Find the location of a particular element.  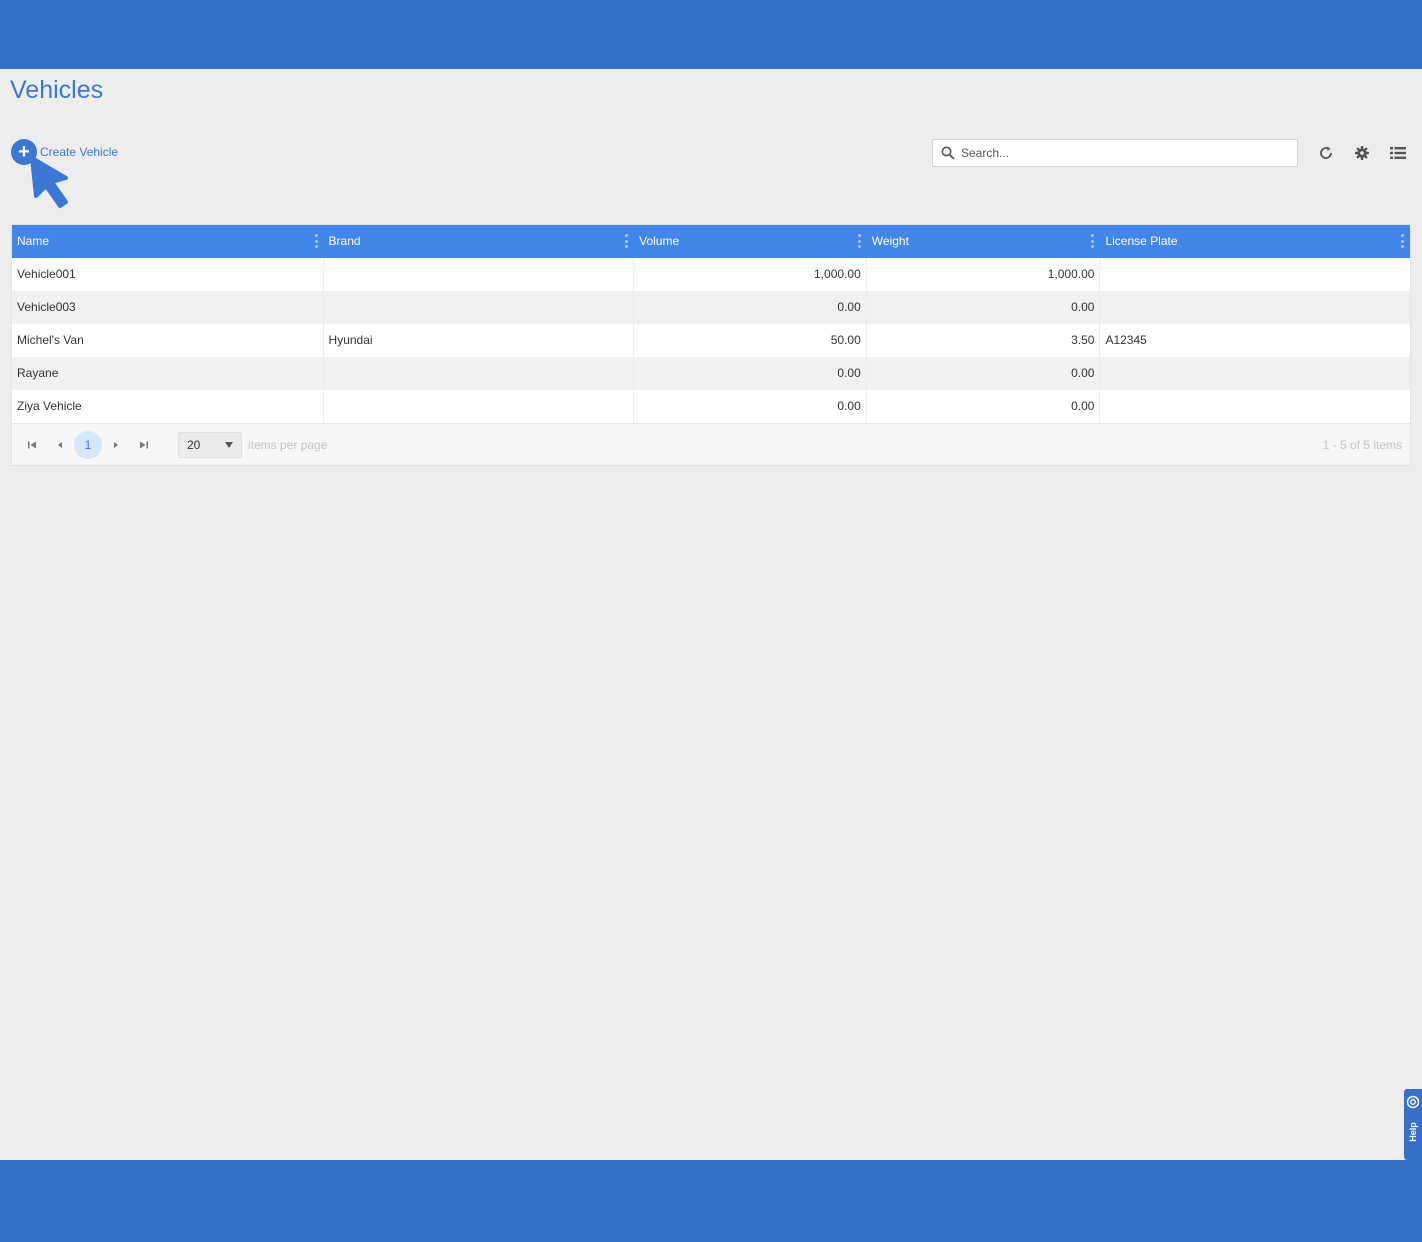

first-page-icon is located at coordinates (32, 444).